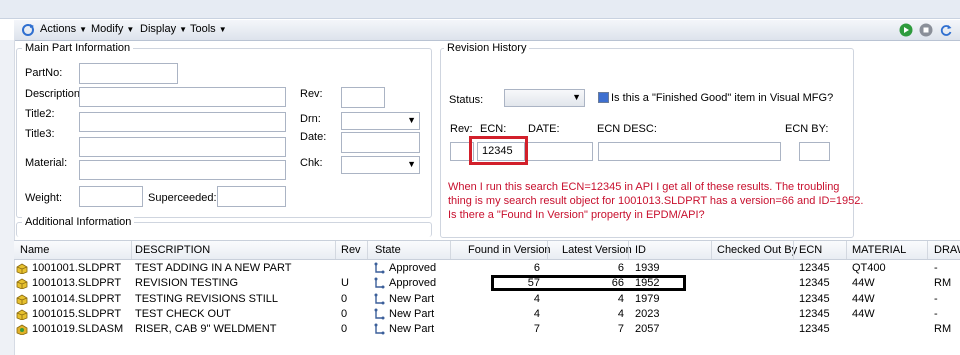 Image resolution: width=960 pixels, height=355 pixels. Describe the element at coordinates (640, 250) in the screenshot. I see `col-id: ID` at that location.